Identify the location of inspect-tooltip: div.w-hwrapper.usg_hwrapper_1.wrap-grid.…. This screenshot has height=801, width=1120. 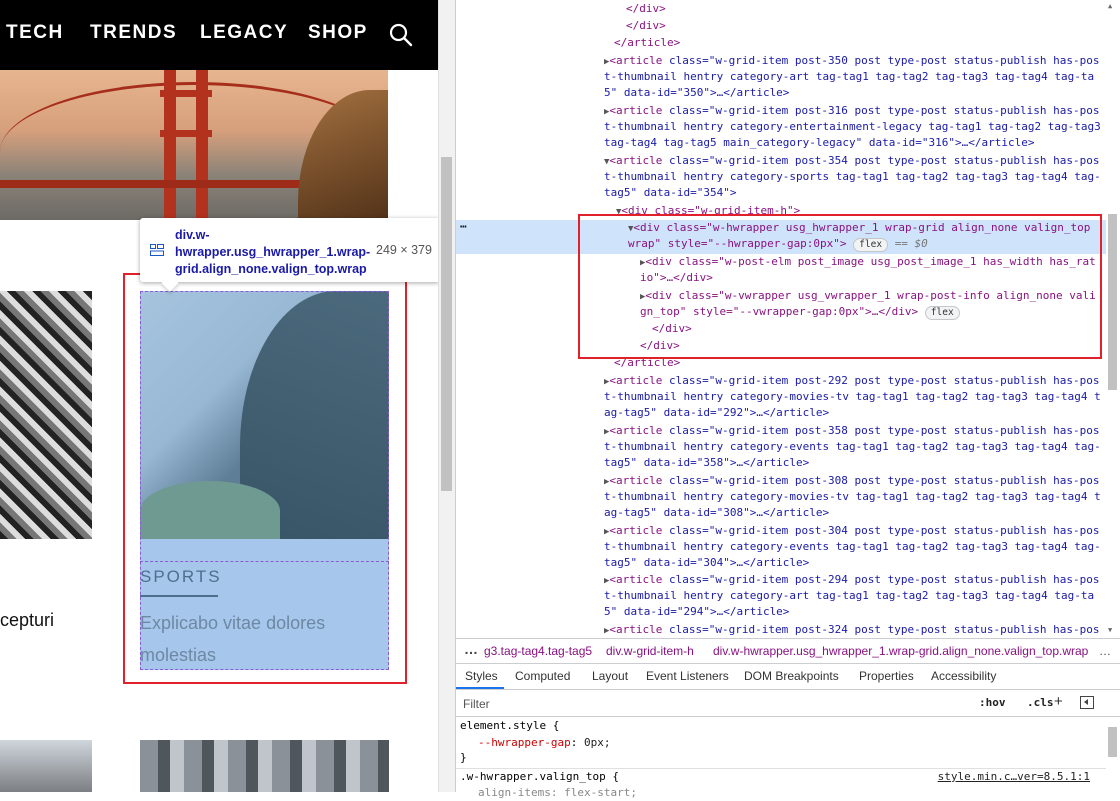
(289, 250).